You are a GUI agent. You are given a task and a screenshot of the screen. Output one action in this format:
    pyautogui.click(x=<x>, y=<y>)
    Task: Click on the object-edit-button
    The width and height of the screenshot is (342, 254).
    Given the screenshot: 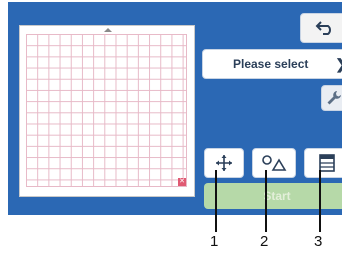 What is the action you would take?
    pyautogui.click(x=274, y=163)
    